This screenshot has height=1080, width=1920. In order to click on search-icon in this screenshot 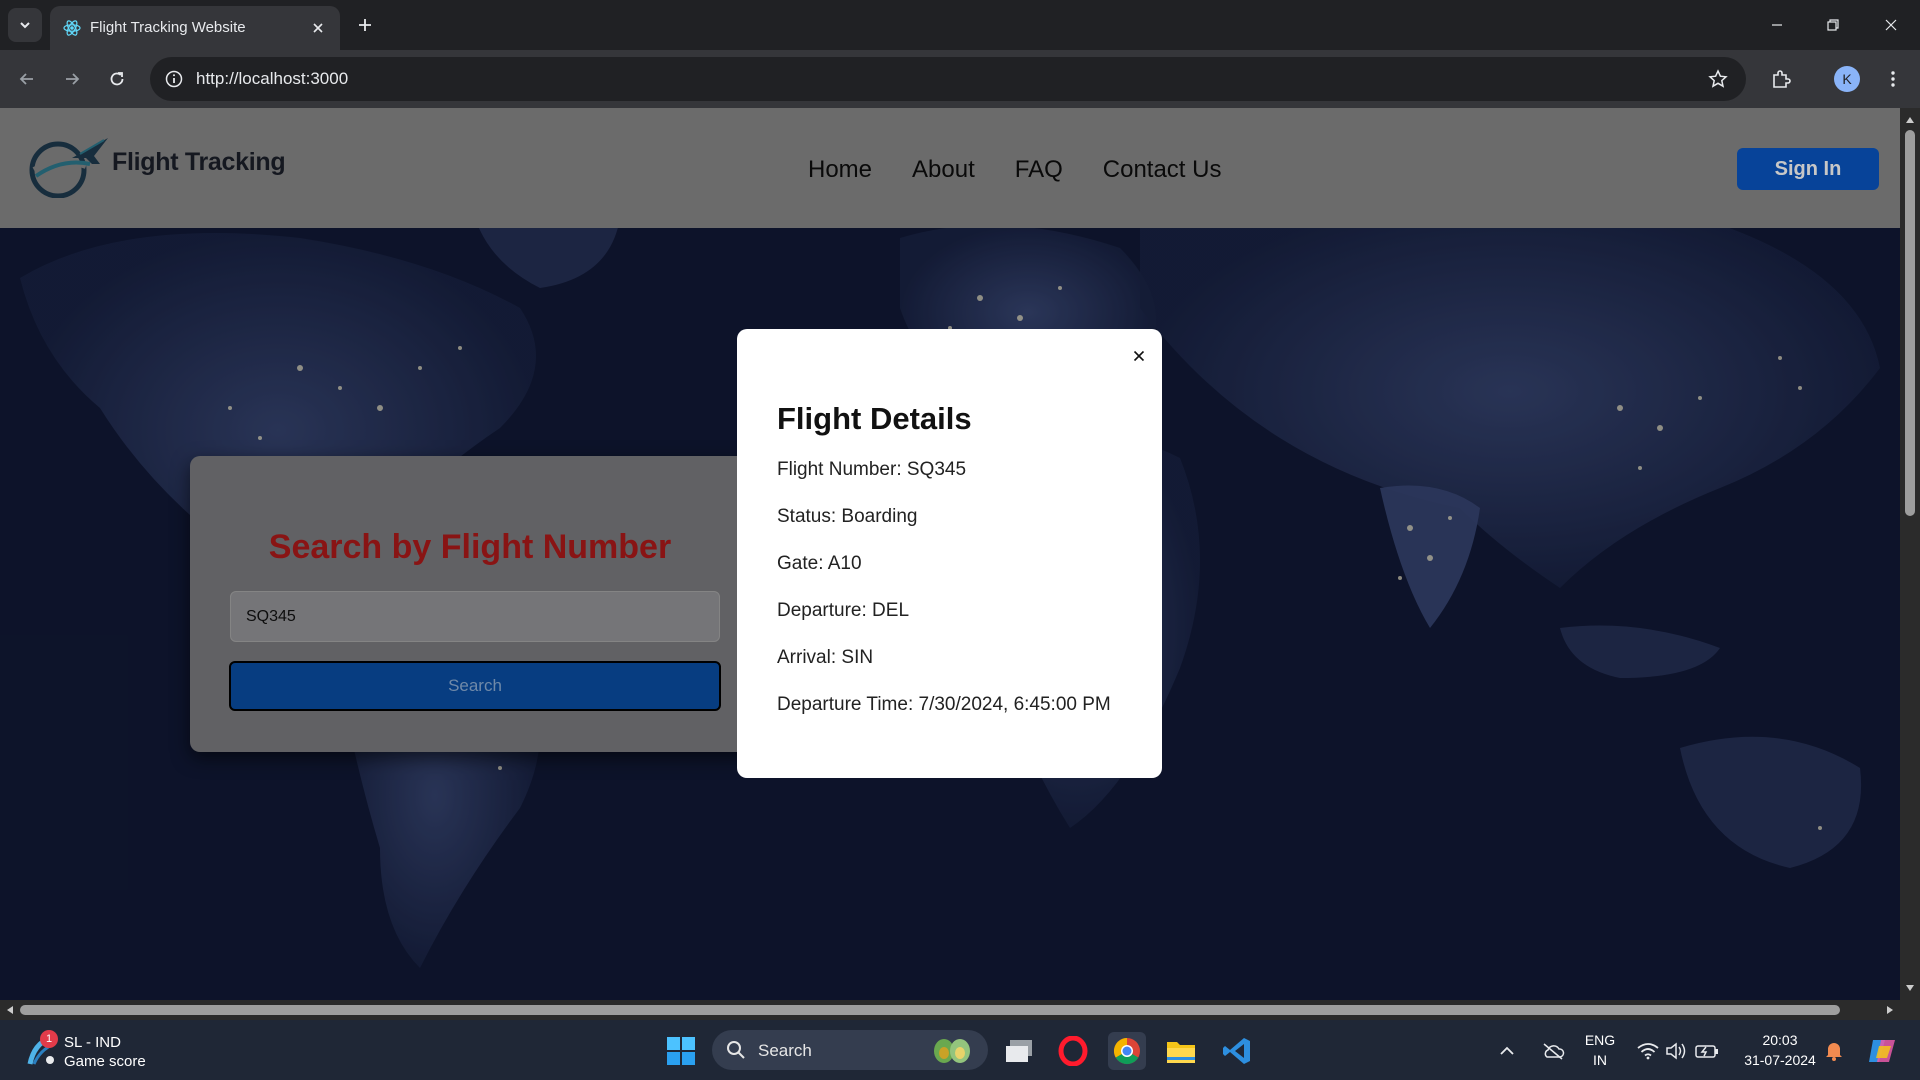, I will do `click(736, 1050)`.